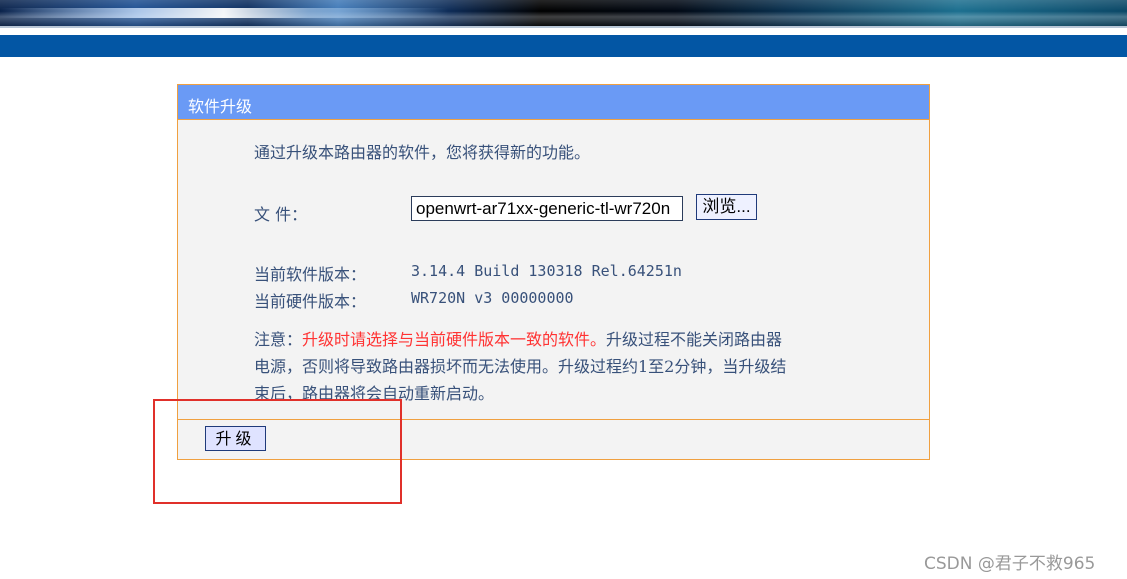  Describe the element at coordinates (553, 102) in the screenshot. I see `panel-header: 软件升级` at that location.